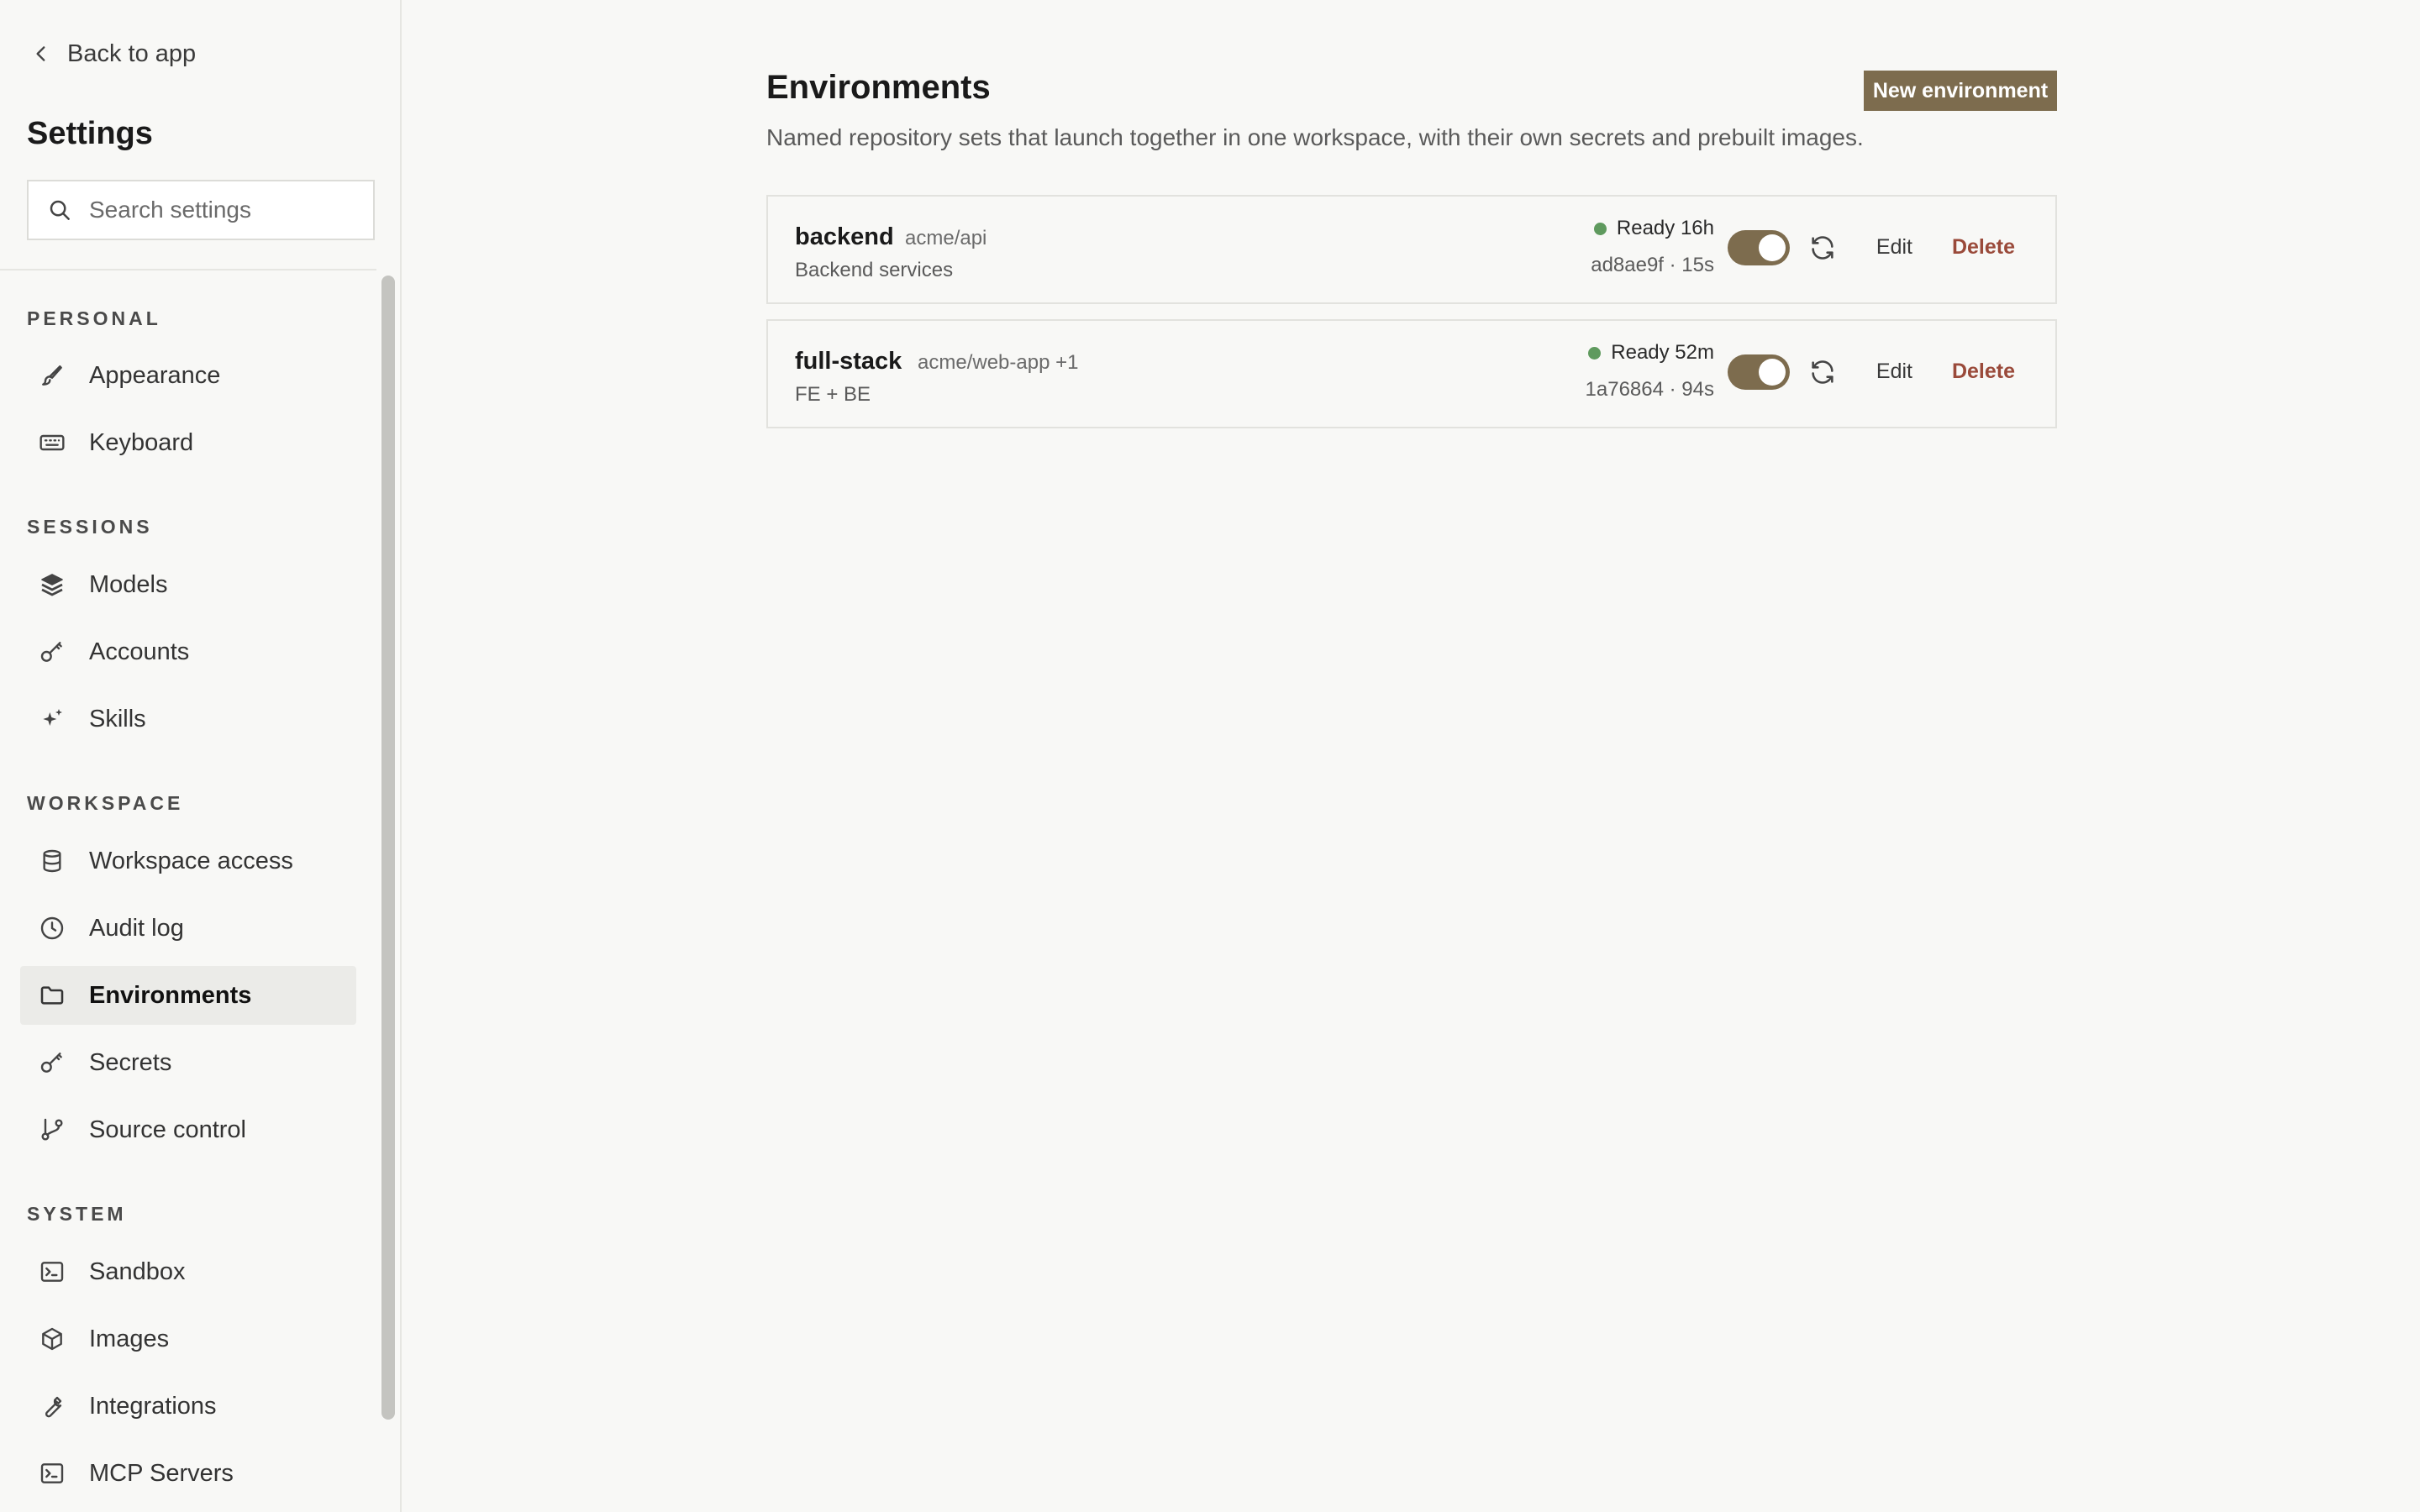  Describe the element at coordinates (142, 442) in the screenshot. I see `sidebar-item-label: Keyboard` at that location.